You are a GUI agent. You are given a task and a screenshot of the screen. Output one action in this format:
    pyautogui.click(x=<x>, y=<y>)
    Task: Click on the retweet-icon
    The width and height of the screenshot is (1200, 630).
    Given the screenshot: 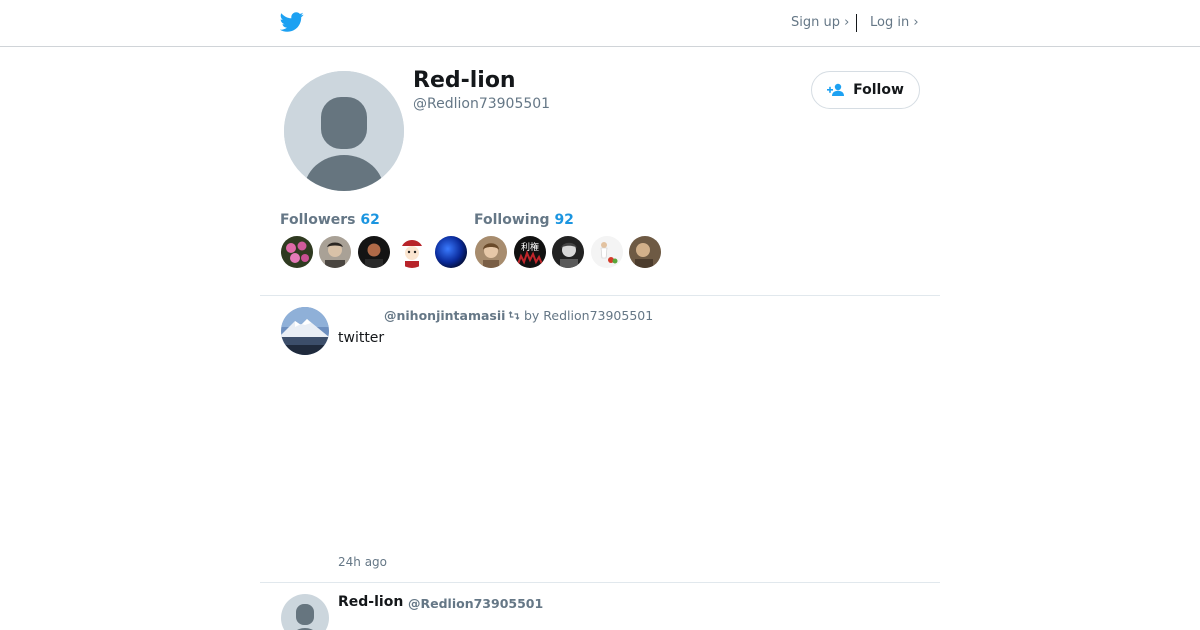 What is the action you would take?
    pyautogui.click(x=514, y=315)
    